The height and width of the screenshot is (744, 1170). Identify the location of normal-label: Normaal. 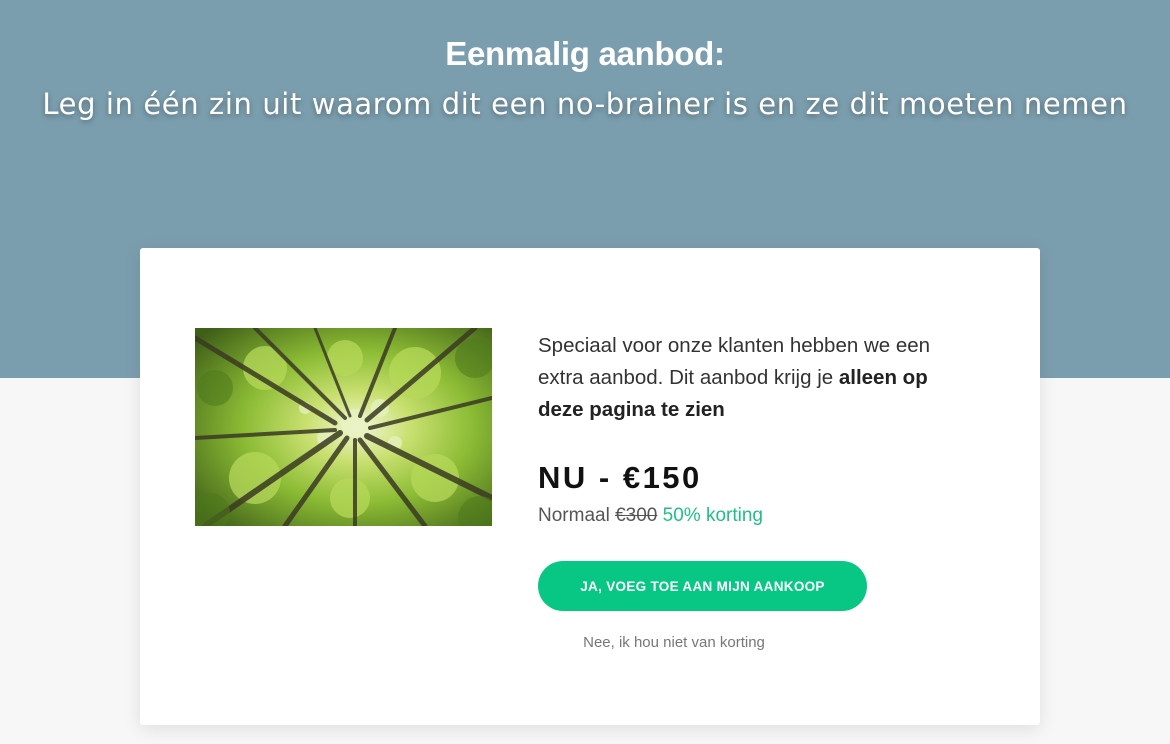
(574, 515).